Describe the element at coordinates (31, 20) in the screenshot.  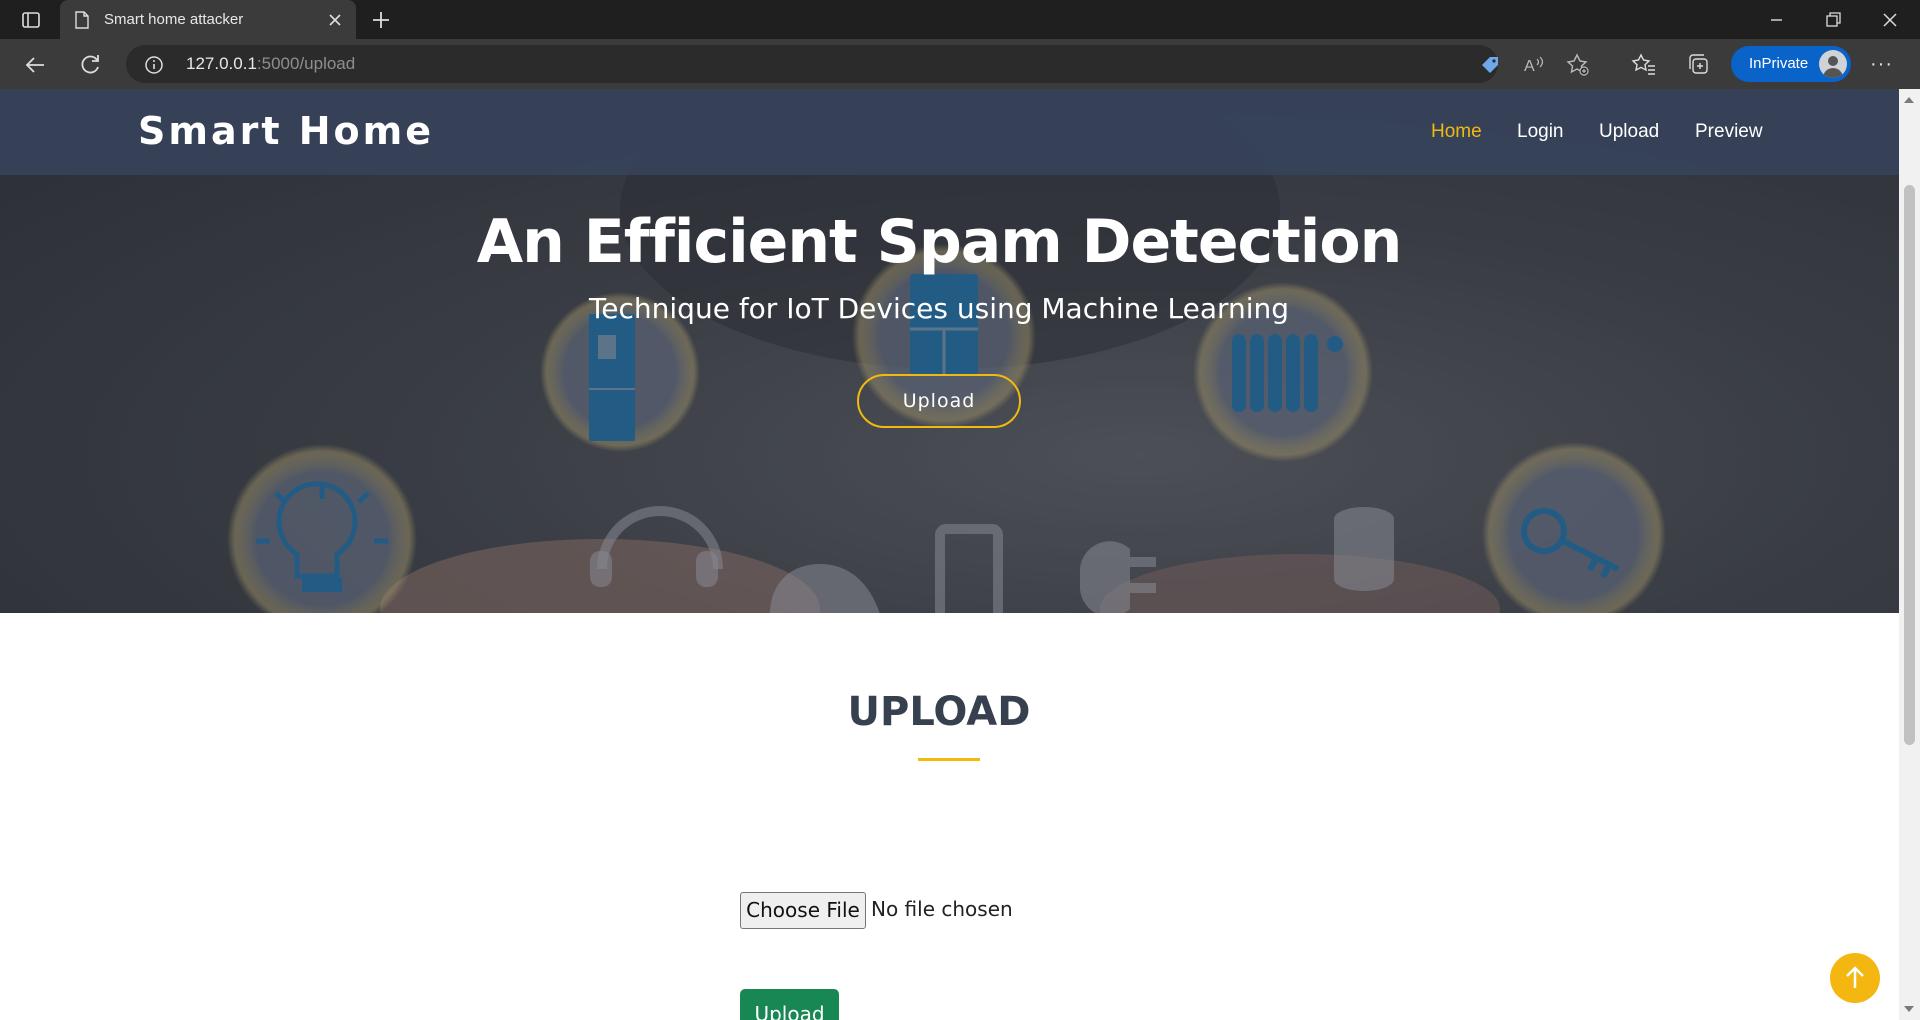
I see `tab-actions-icon` at that location.